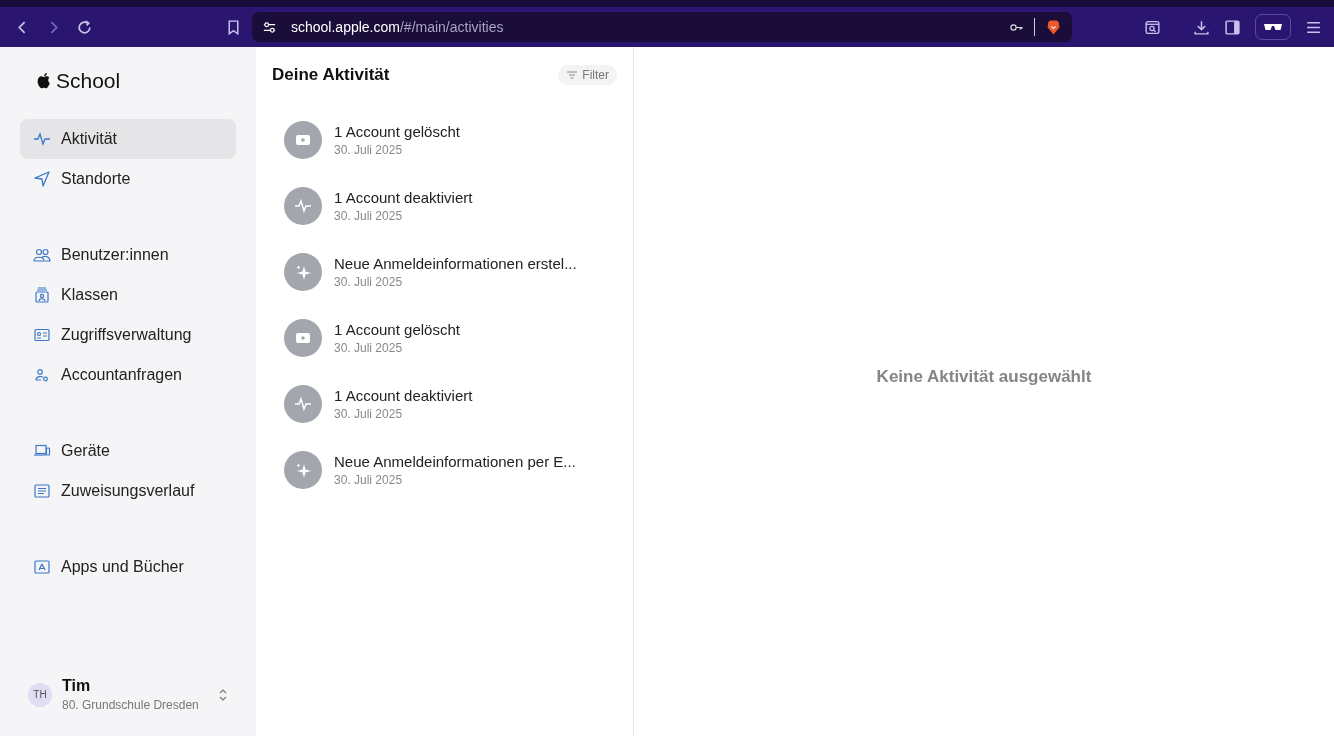  I want to click on screenshot-search-icon, so click(1152, 27).